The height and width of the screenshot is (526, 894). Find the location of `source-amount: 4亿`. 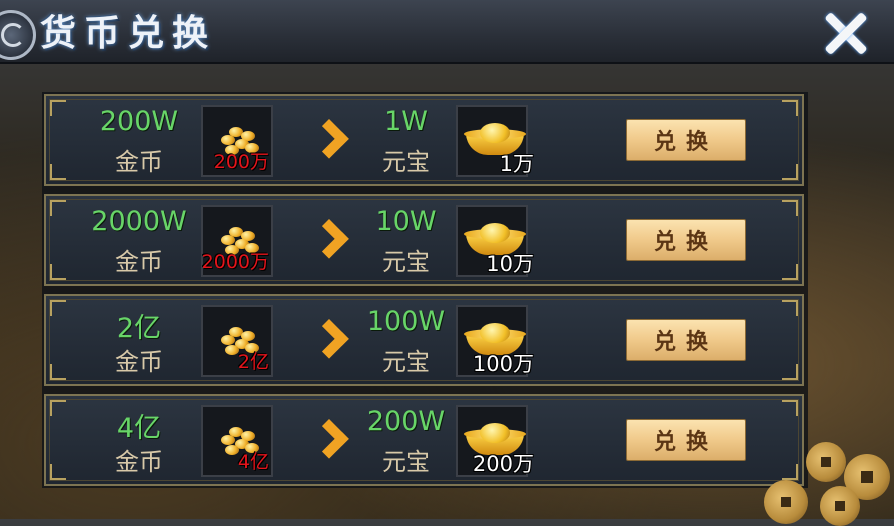

source-amount: 4亿 is located at coordinates (139, 428).